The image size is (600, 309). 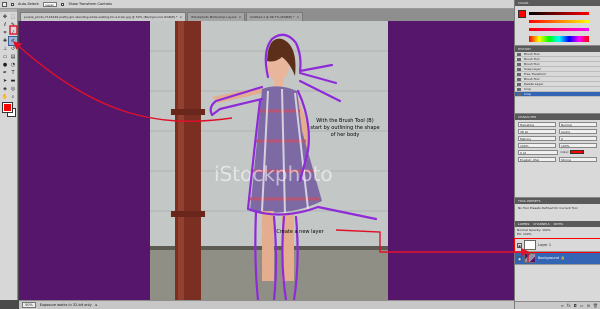 What do you see at coordinates (588, 305) in the screenshot?
I see `new-layer-button: ⊞` at bounding box center [588, 305].